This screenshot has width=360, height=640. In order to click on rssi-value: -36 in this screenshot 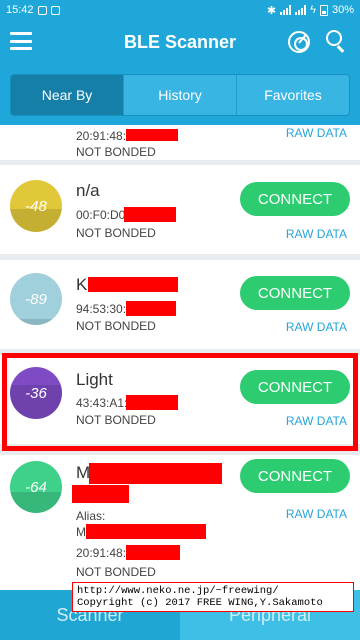, I will do `click(36, 393)`.